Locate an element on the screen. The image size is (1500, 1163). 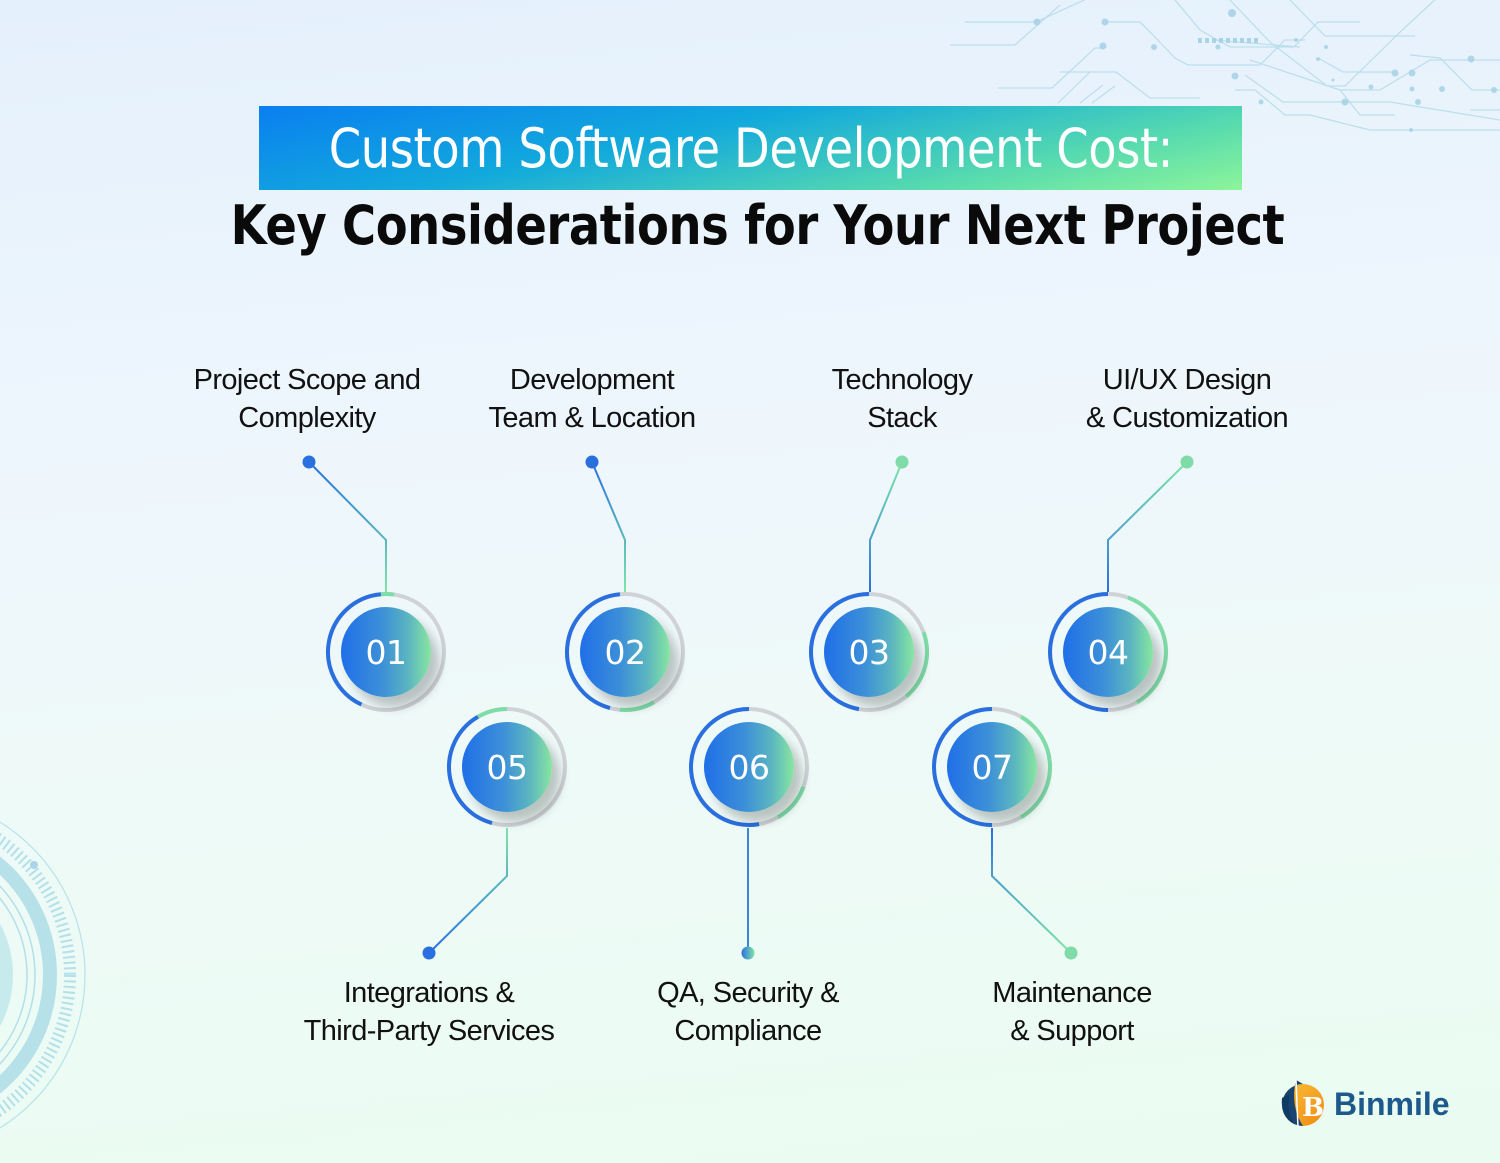
factor-label-04: UI/UX Design & Customization is located at coordinates (1187, 399).